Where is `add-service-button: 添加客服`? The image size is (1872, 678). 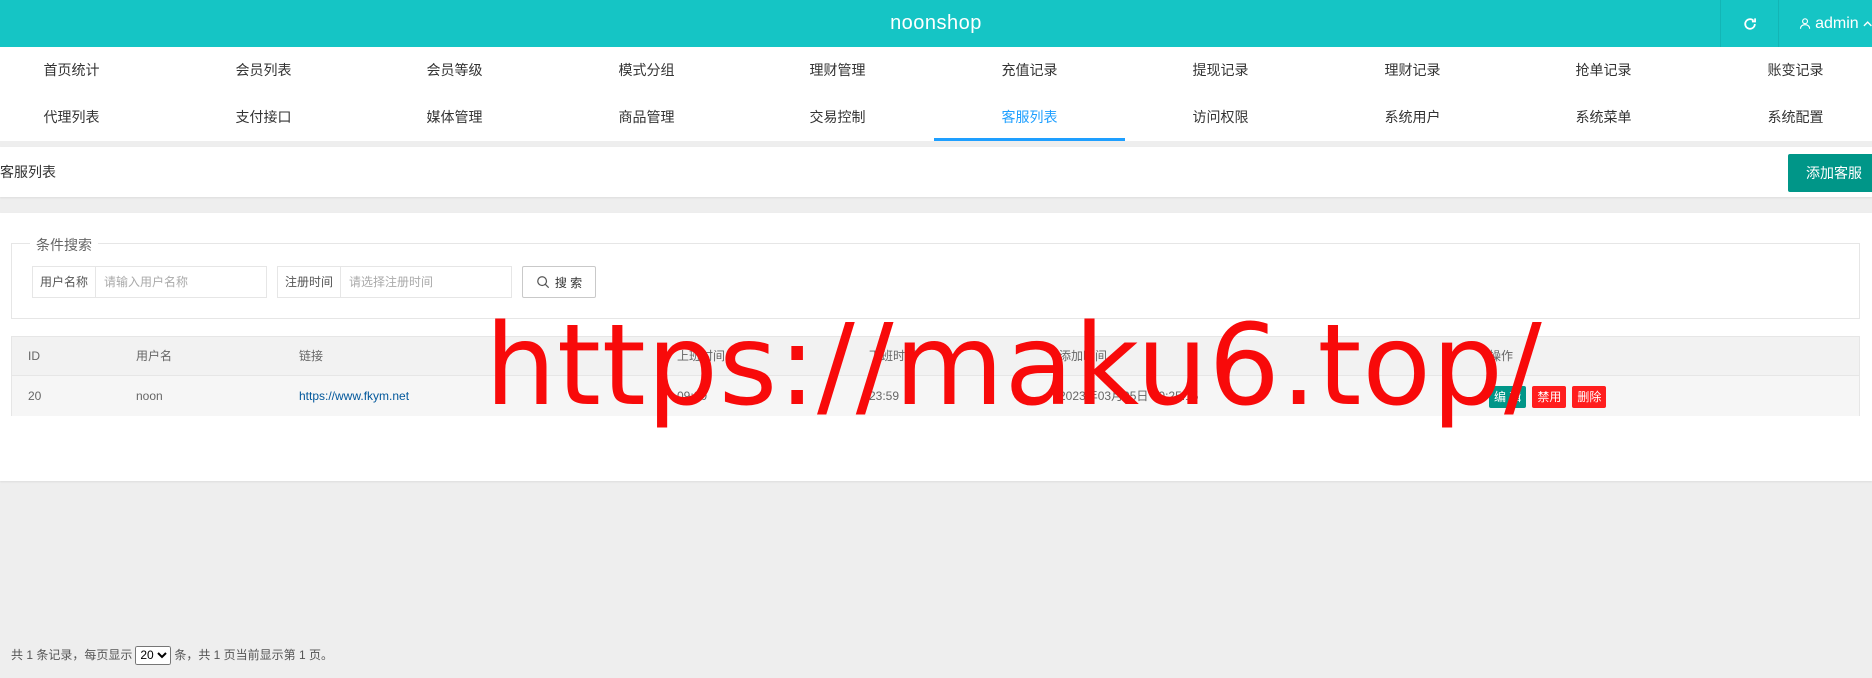 add-service-button: 添加客服 is located at coordinates (1830, 173).